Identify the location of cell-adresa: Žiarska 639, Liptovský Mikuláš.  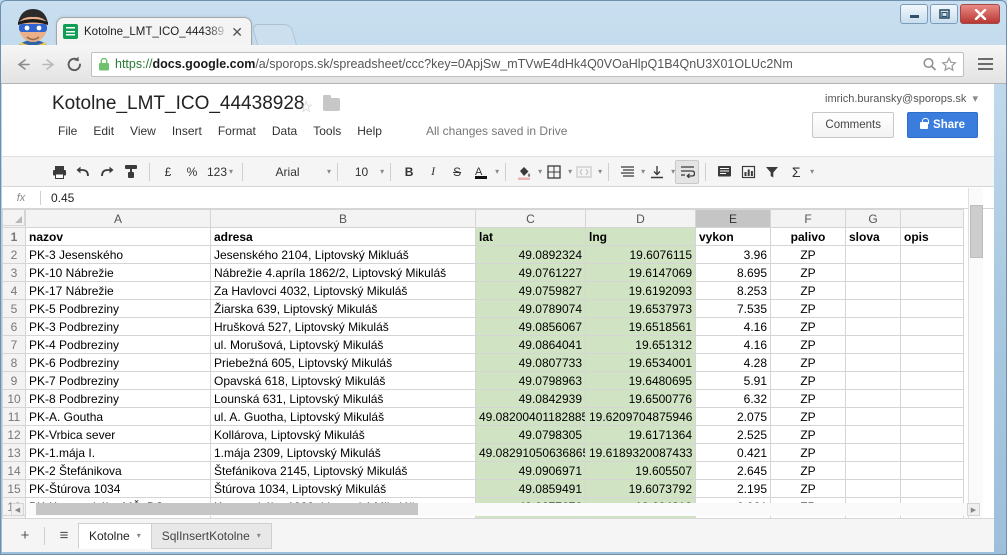
(343, 308).